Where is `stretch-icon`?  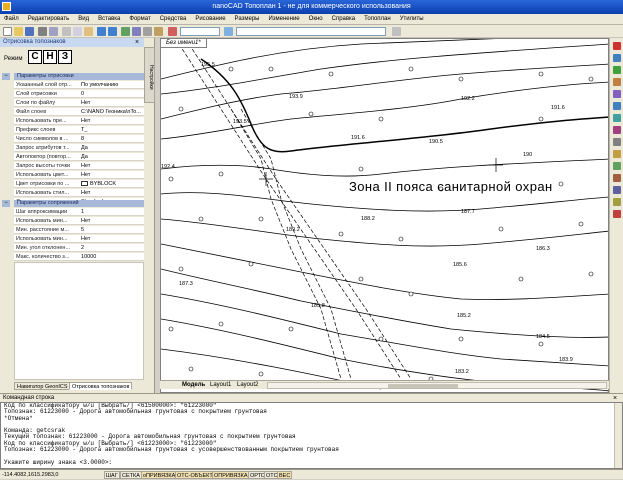
stretch-icon is located at coordinates (617, 142).